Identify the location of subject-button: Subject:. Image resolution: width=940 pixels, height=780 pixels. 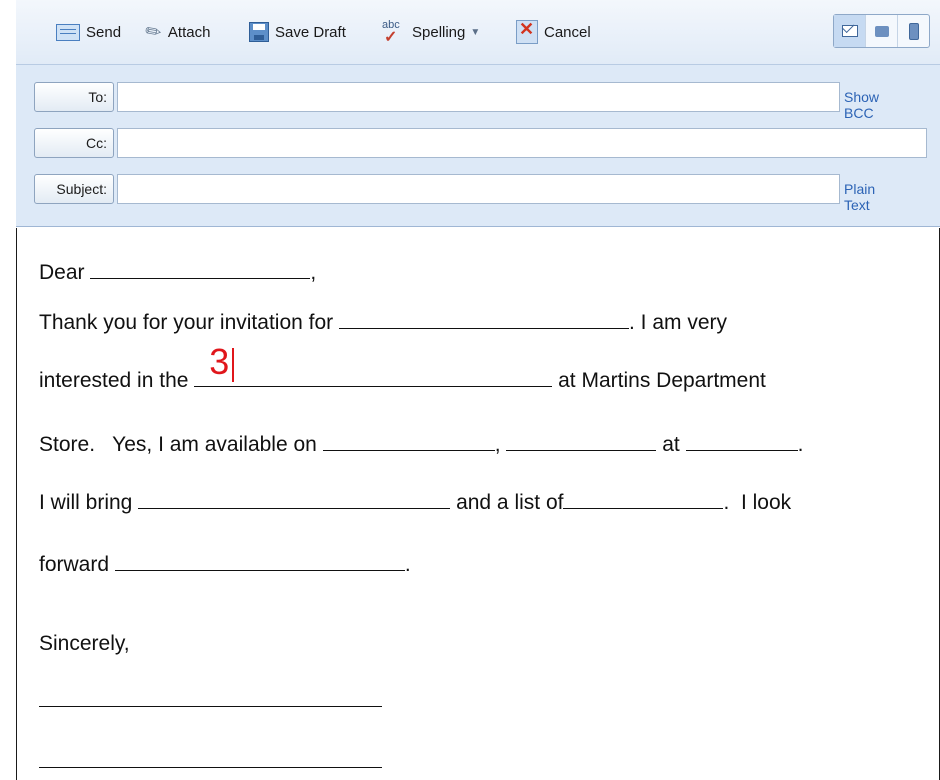
(74, 189).